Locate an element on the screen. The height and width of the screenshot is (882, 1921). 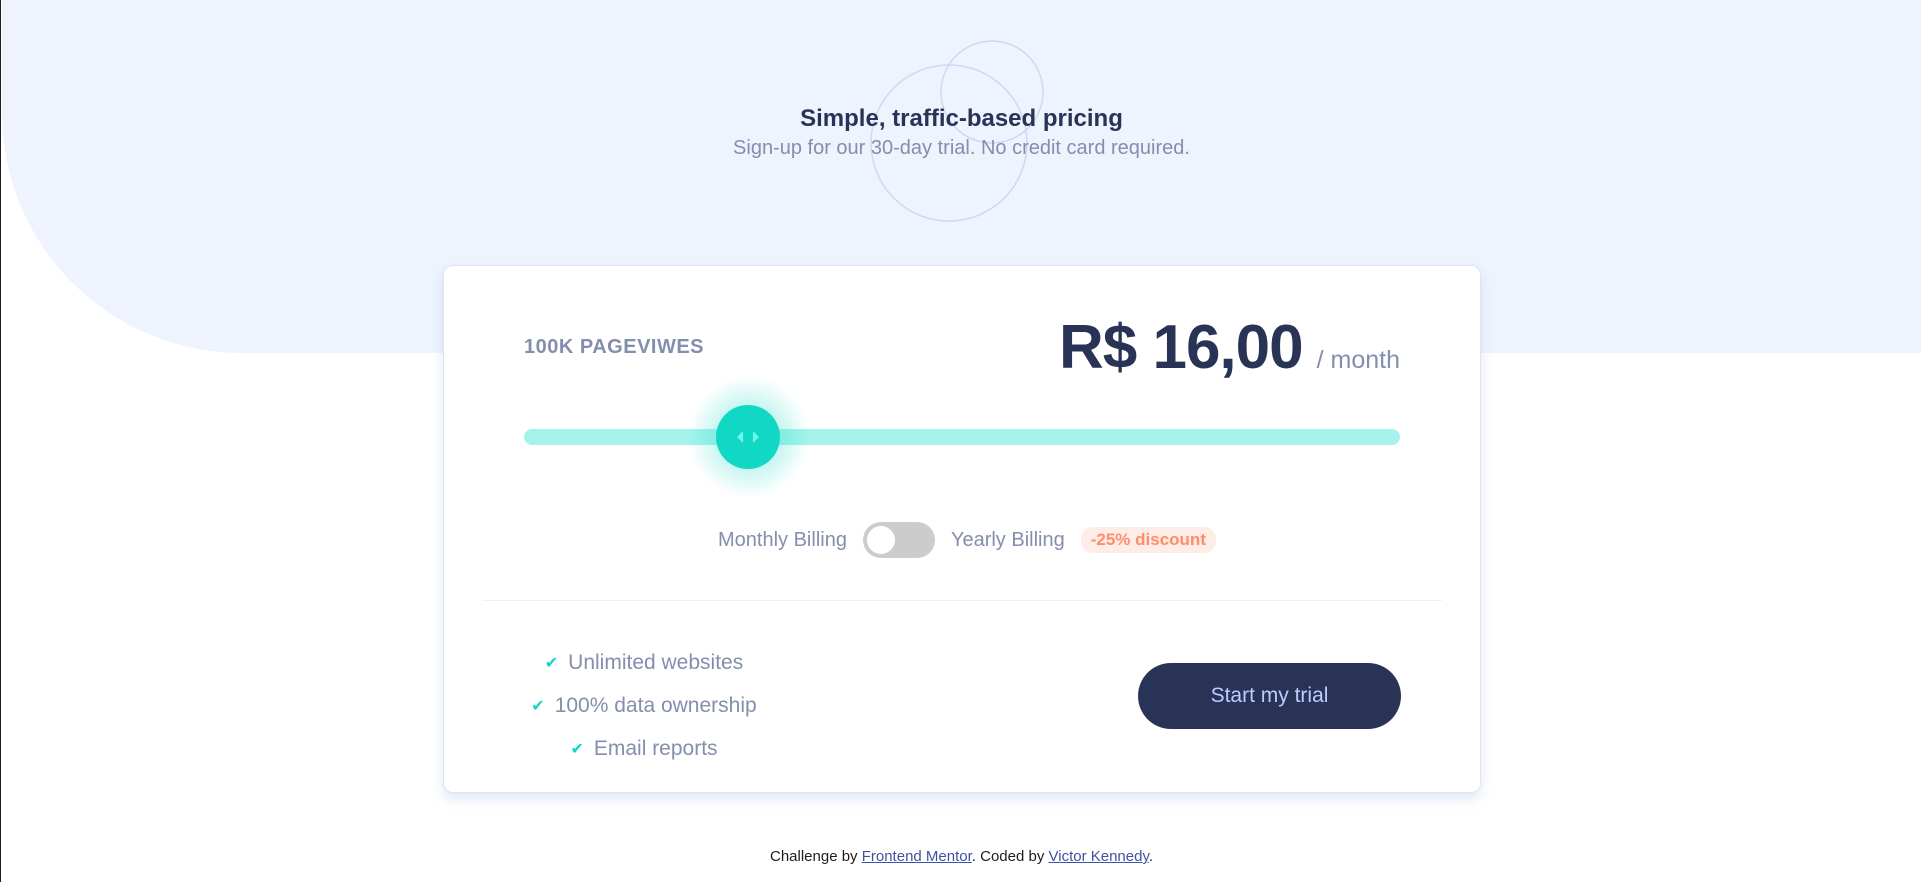
price-display: R$ 16,00 / month is located at coordinates (1229, 347).